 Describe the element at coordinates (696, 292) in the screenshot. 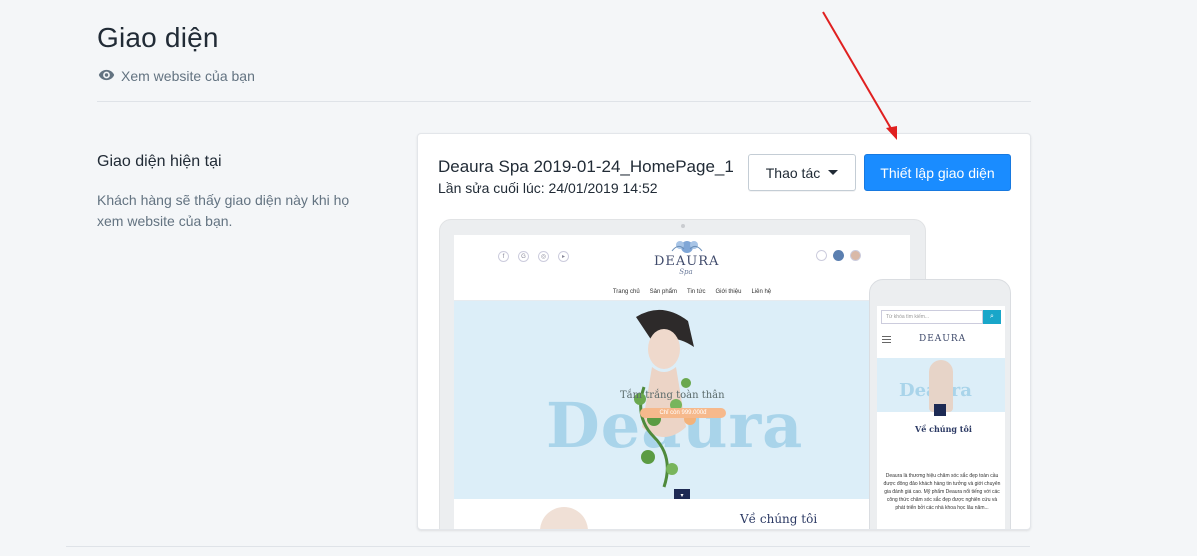

I see `preview-nav-item: Tin tức` at that location.